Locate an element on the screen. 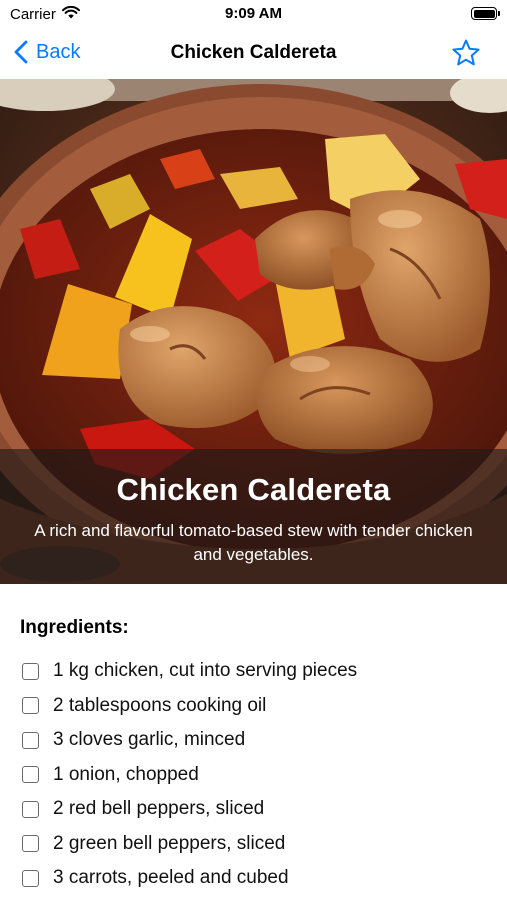 The height and width of the screenshot is (900, 507). ingredient-label: 1 kg chicken, cut into serving pieces is located at coordinates (205, 671).